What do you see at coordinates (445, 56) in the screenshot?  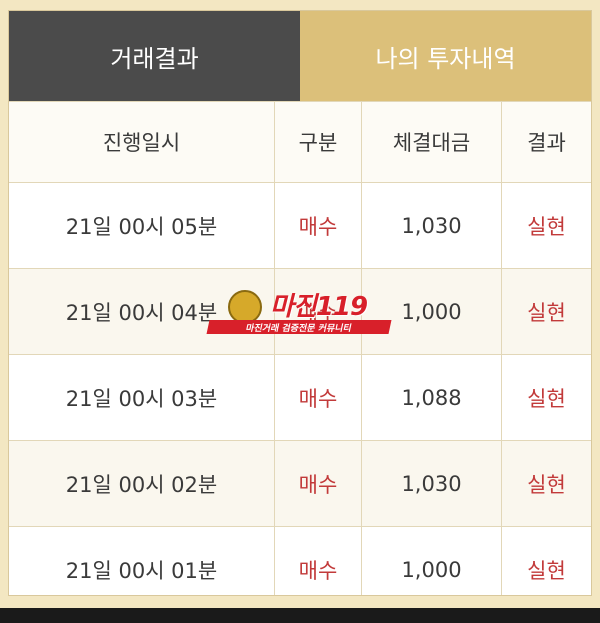 I see `tab-my-investments: 나의 투자내역` at bounding box center [445, 56].